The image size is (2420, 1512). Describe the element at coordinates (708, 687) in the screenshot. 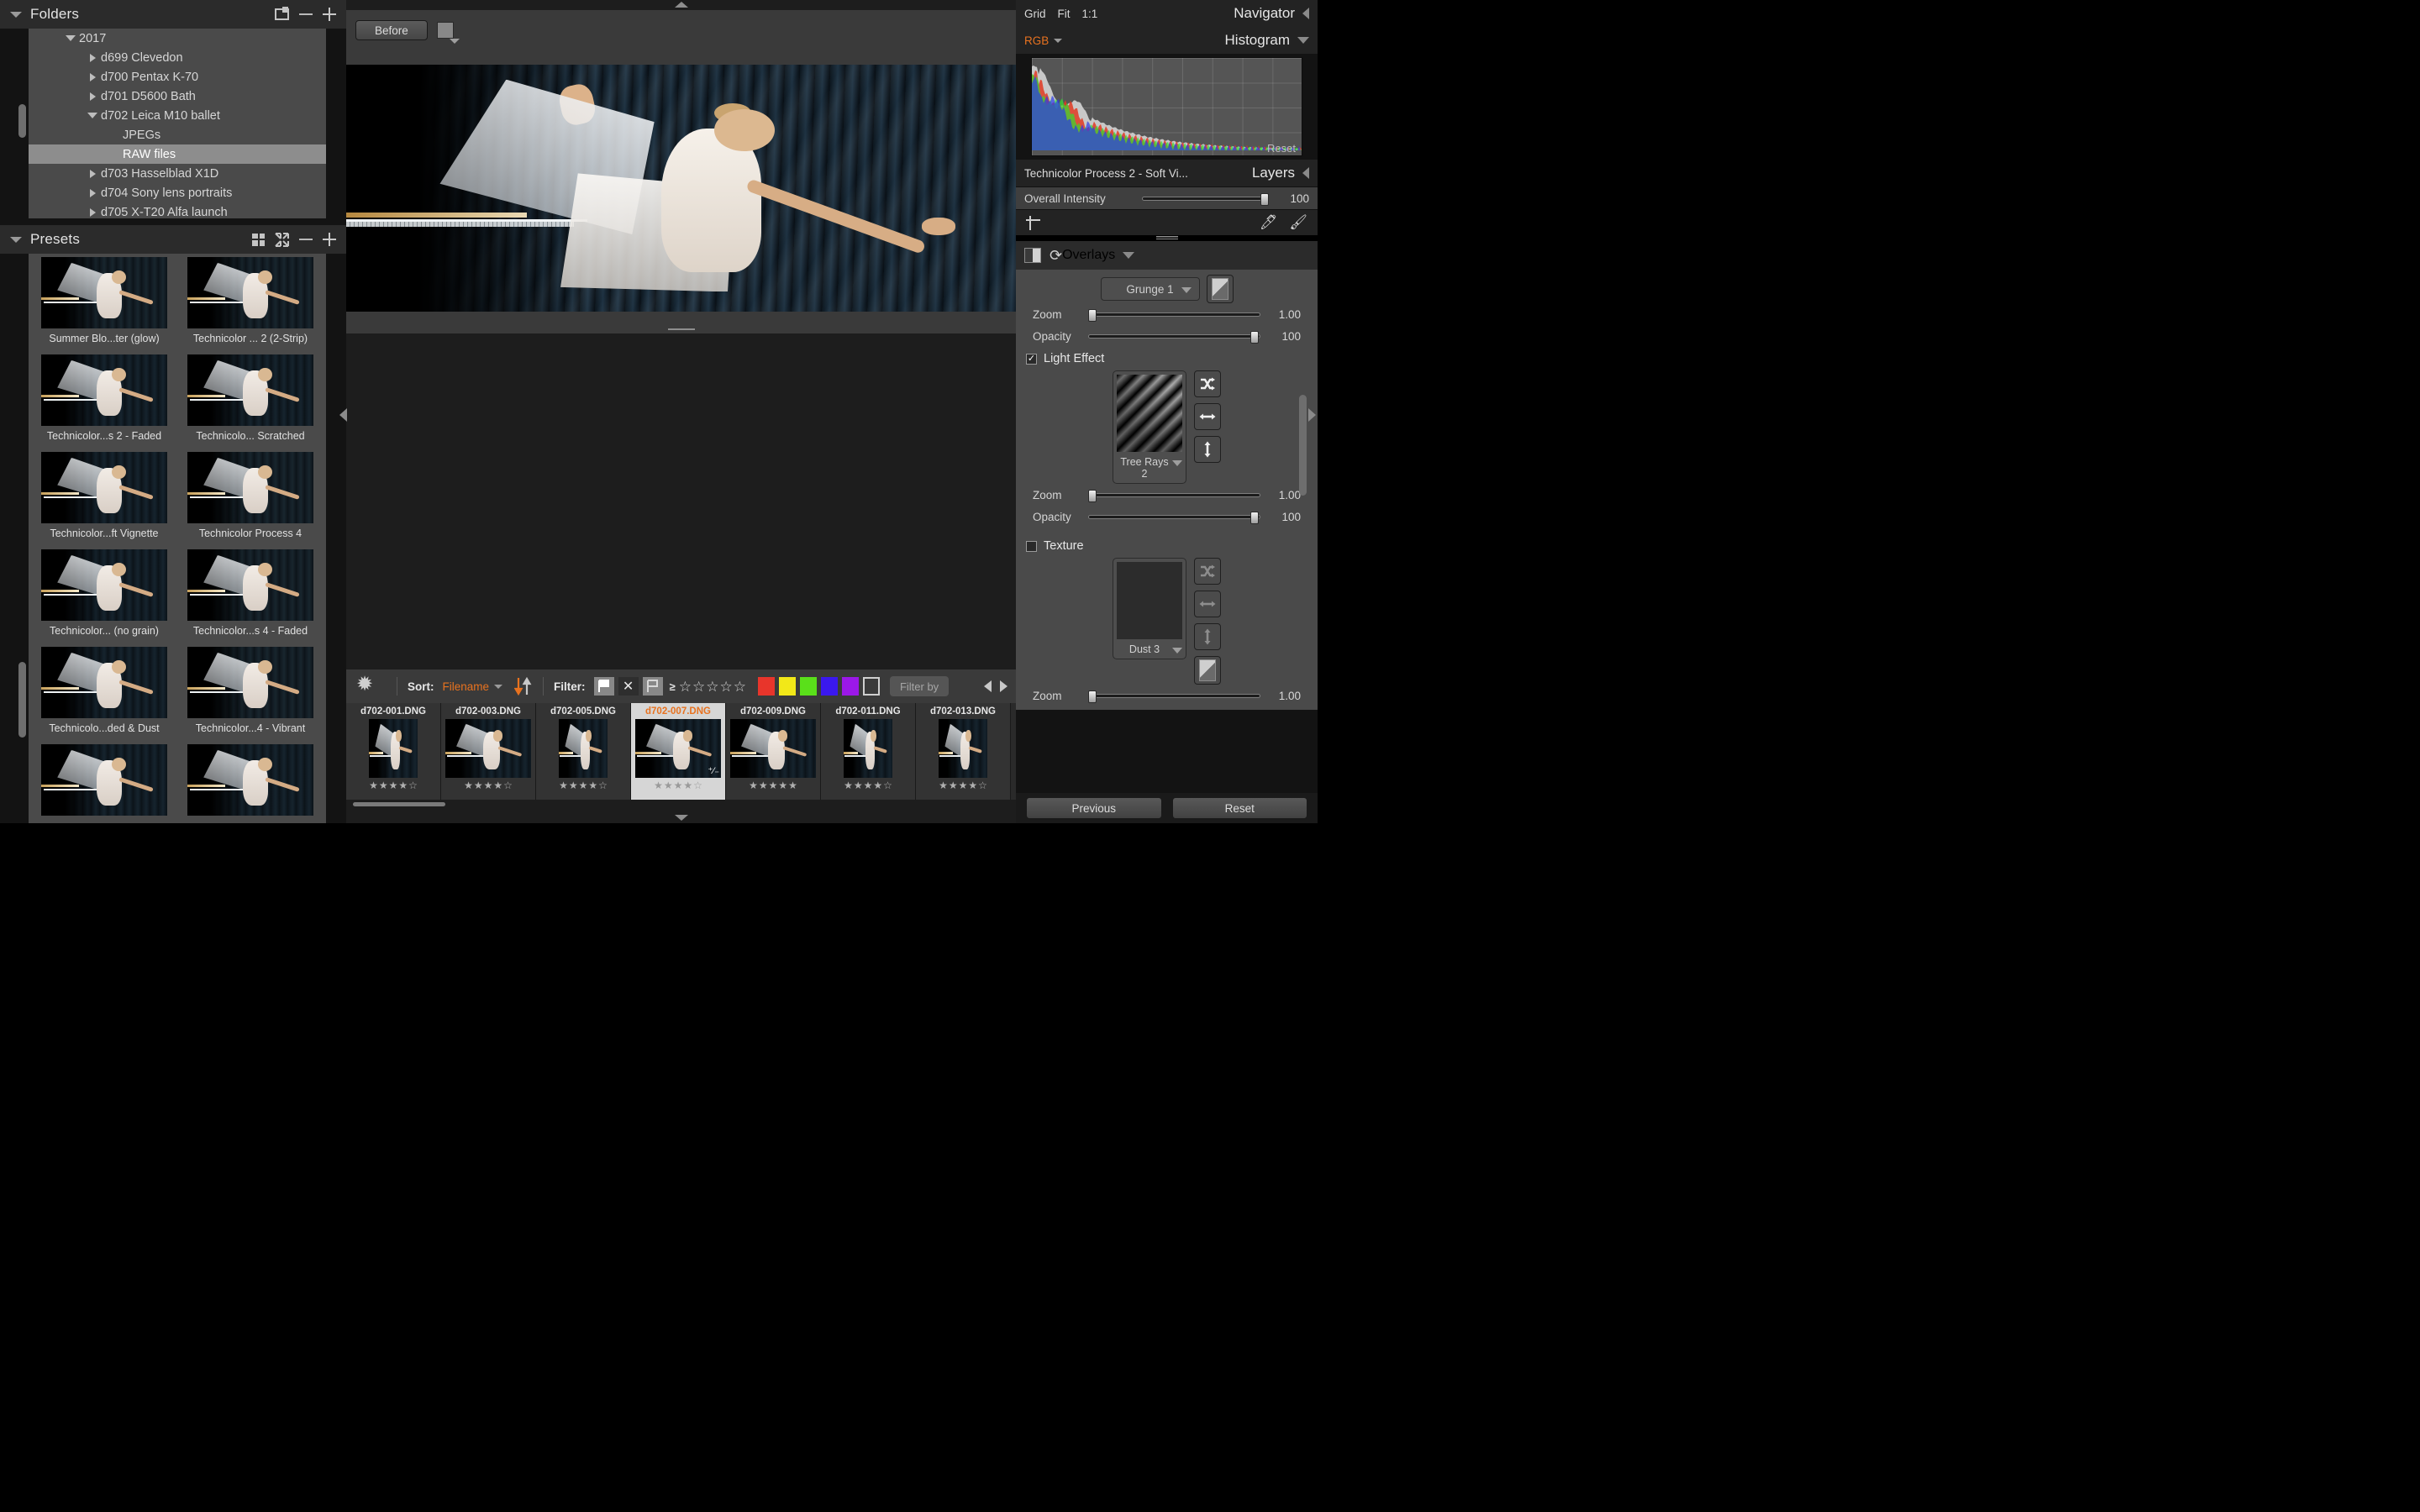

I see `rating-filter: ≥ ☆ ☆ ☆ ☆ ☆` at that location.